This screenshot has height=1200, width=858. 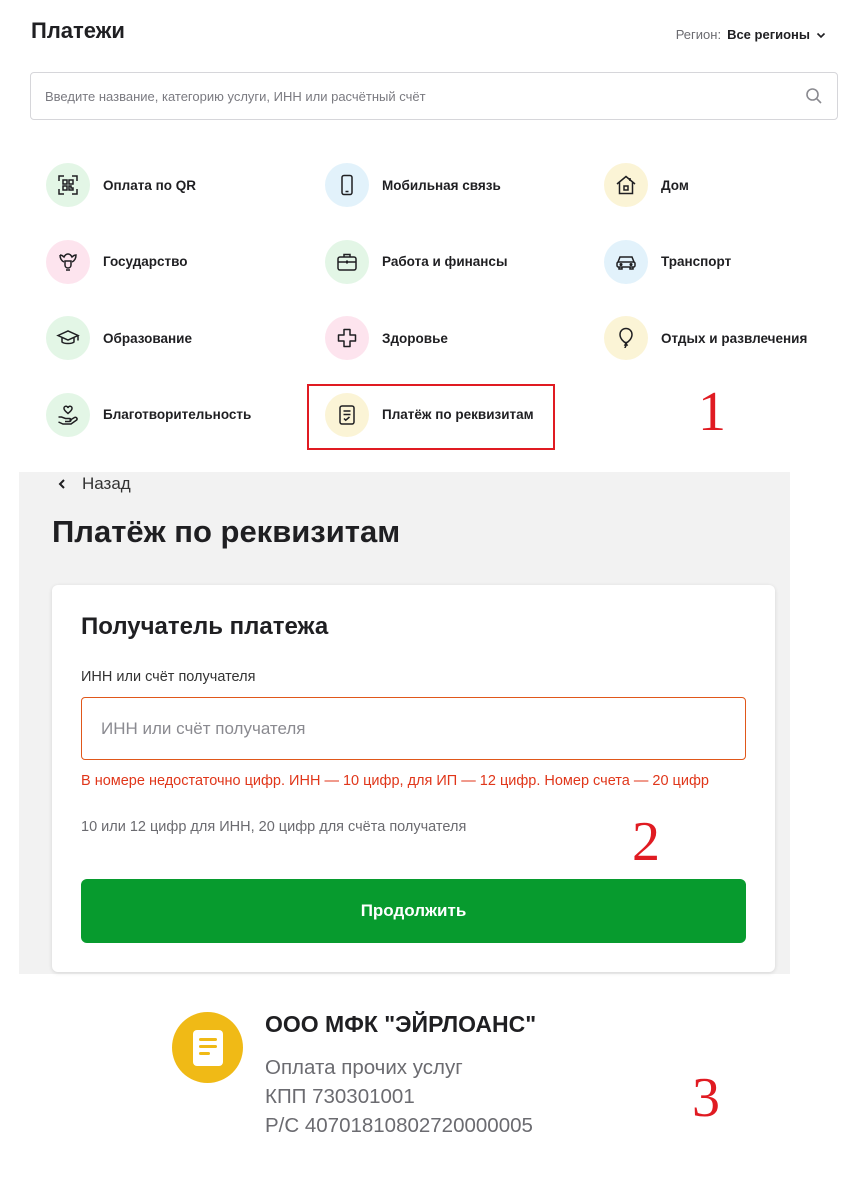 What do you see at coordinates (177, 414) in the screenshot?
I see `category-label: Благотворительность` at bounding box center [177, 414].